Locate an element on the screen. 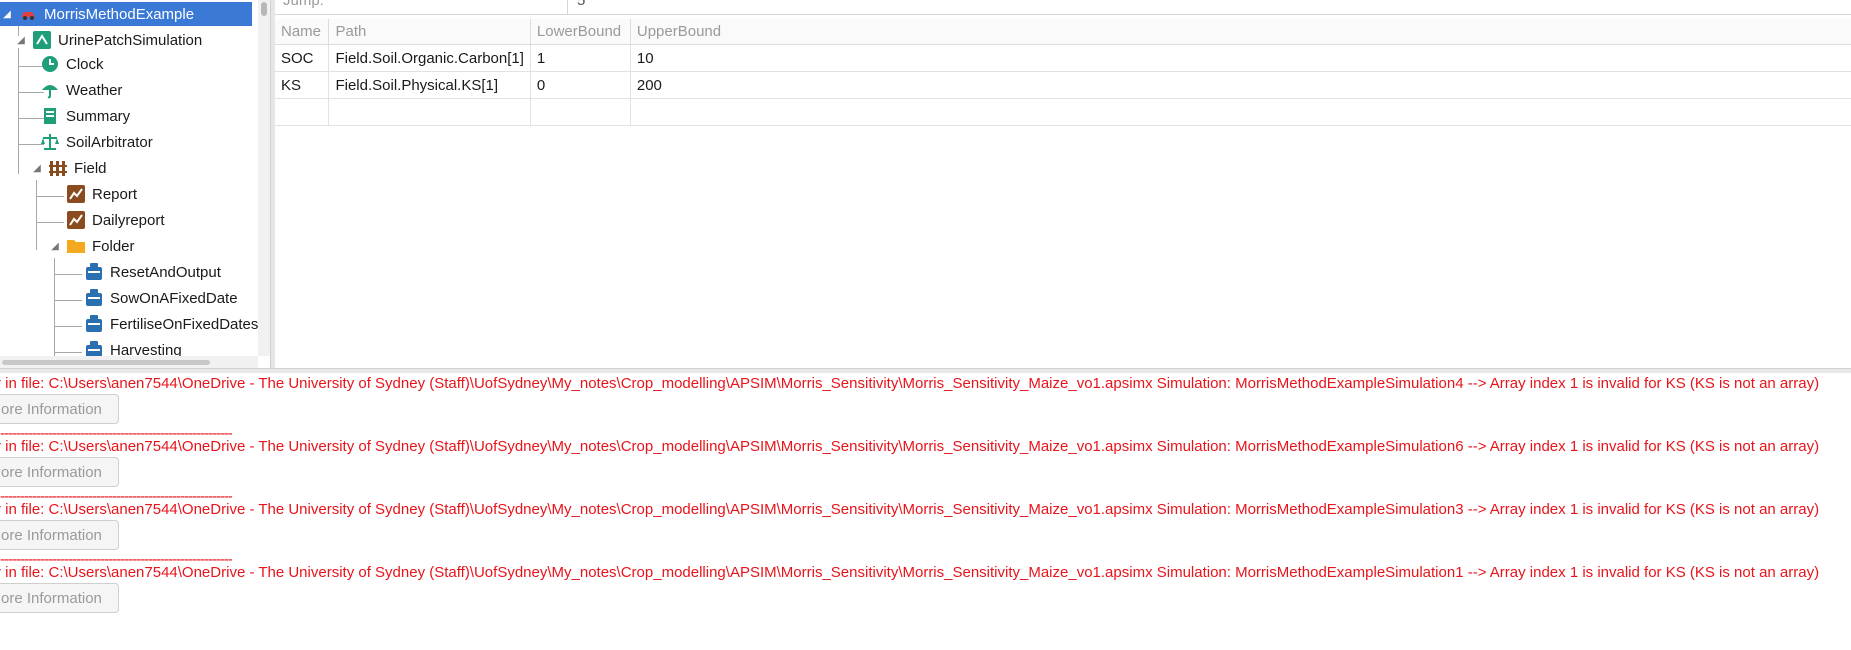 The image size is (1851, 650). tree-node-report: Report is located at coordinates (101, 194).